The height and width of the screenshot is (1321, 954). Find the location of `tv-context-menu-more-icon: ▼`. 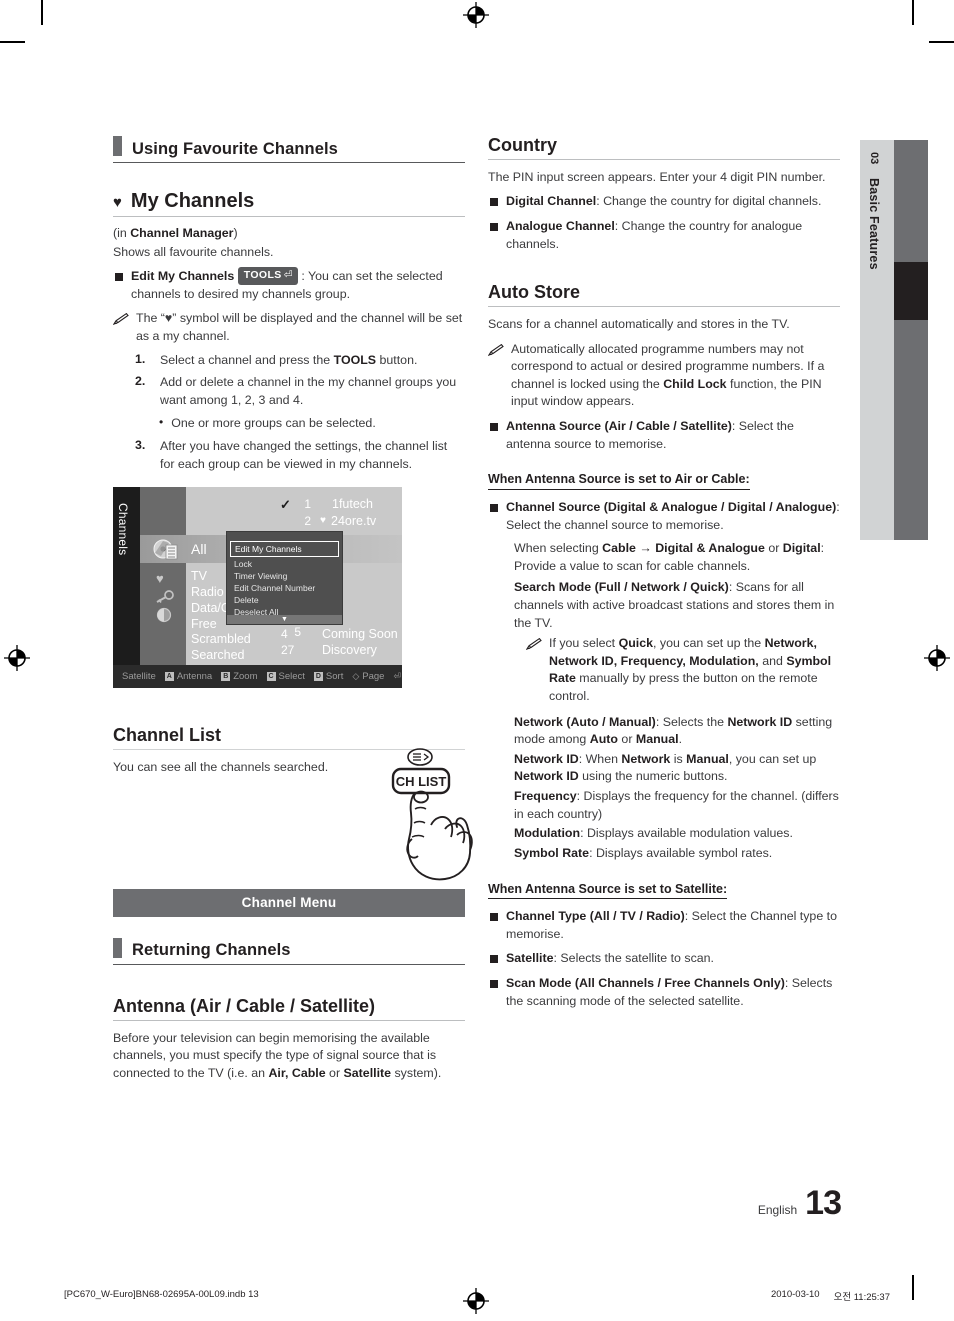

tv-context-menu-more-icon: ▼ is located at coordinates (284, 620).